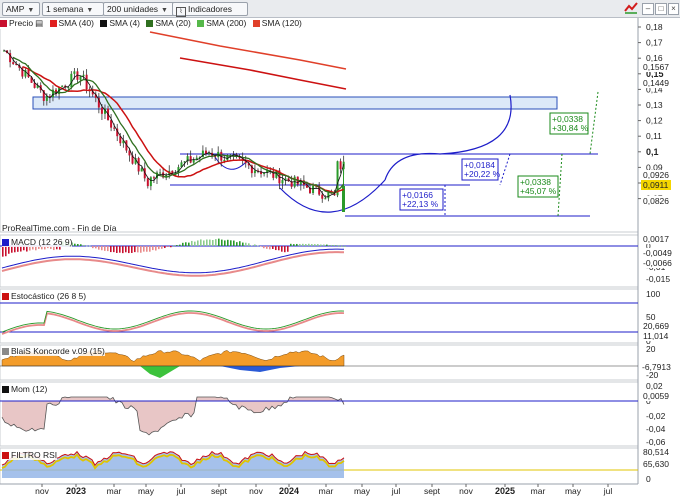  I want to click on units-dropdown: 200 unidades ▼, so click(139, 9).